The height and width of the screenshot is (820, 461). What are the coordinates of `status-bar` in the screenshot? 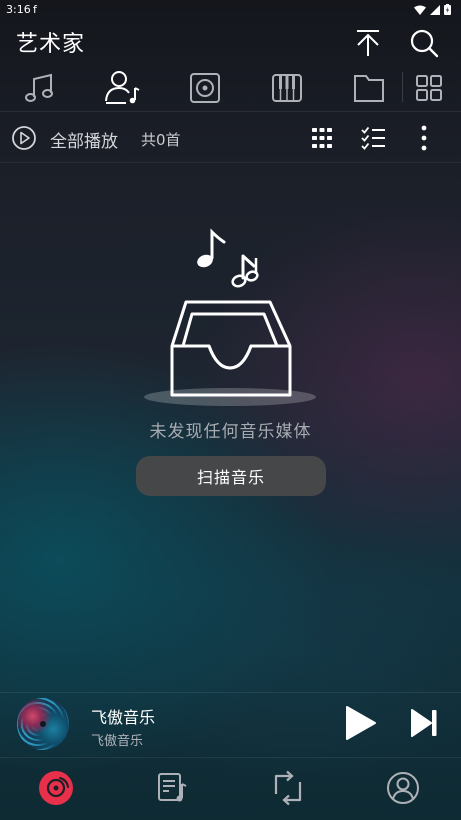 It's located at (230, 11).